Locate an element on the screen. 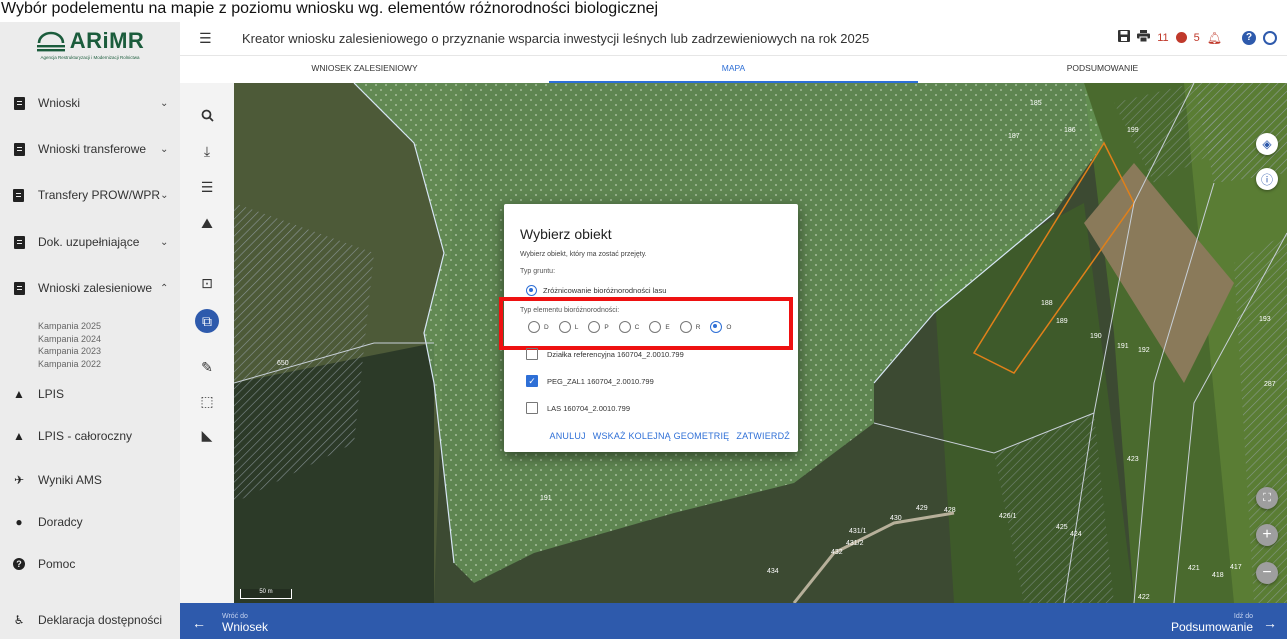  parcel-label: 422 is located at coordinates (1144, 597).